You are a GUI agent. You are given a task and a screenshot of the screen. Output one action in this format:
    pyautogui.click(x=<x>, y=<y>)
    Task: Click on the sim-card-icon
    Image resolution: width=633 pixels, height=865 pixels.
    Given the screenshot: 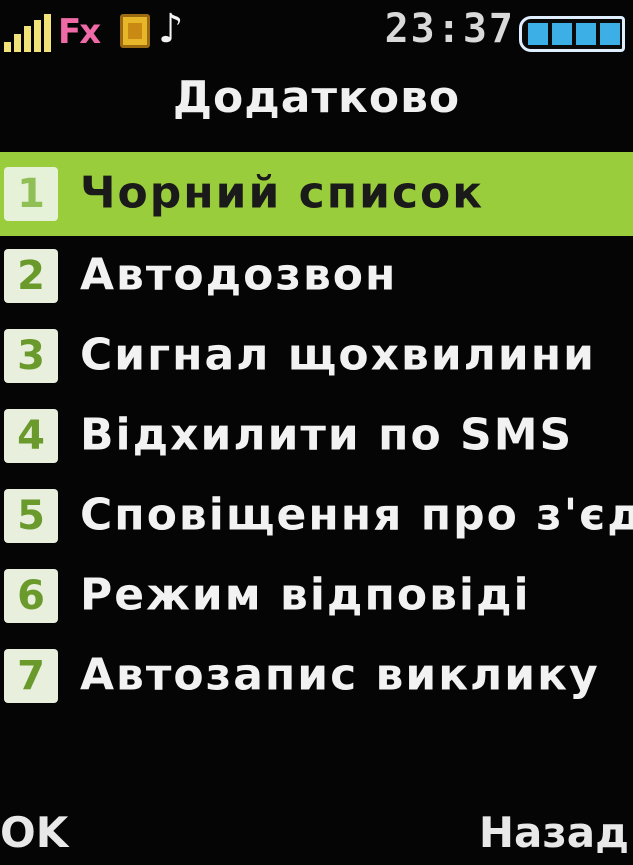 What is the action you would take?
    pyautogui.click(x=135, y=31)
    